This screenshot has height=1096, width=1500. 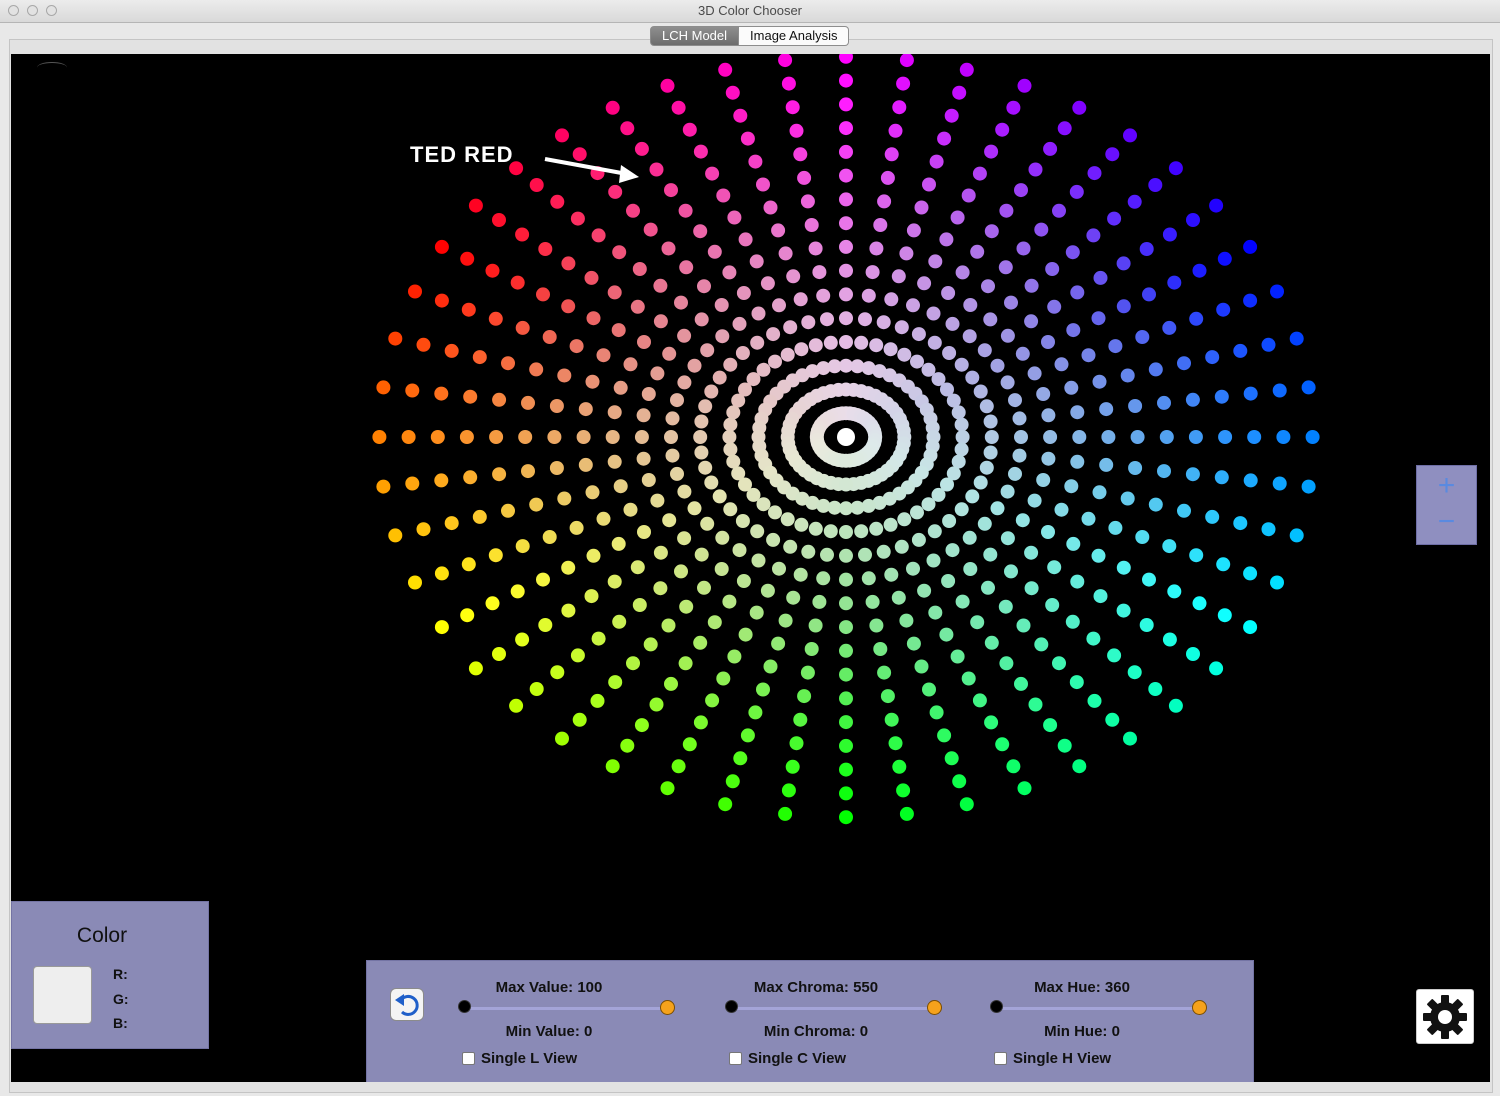 What do you see at coordinates (735, 1058) in the screenshot?
I see `checkbox-box` at bounding box center [735, 1058].